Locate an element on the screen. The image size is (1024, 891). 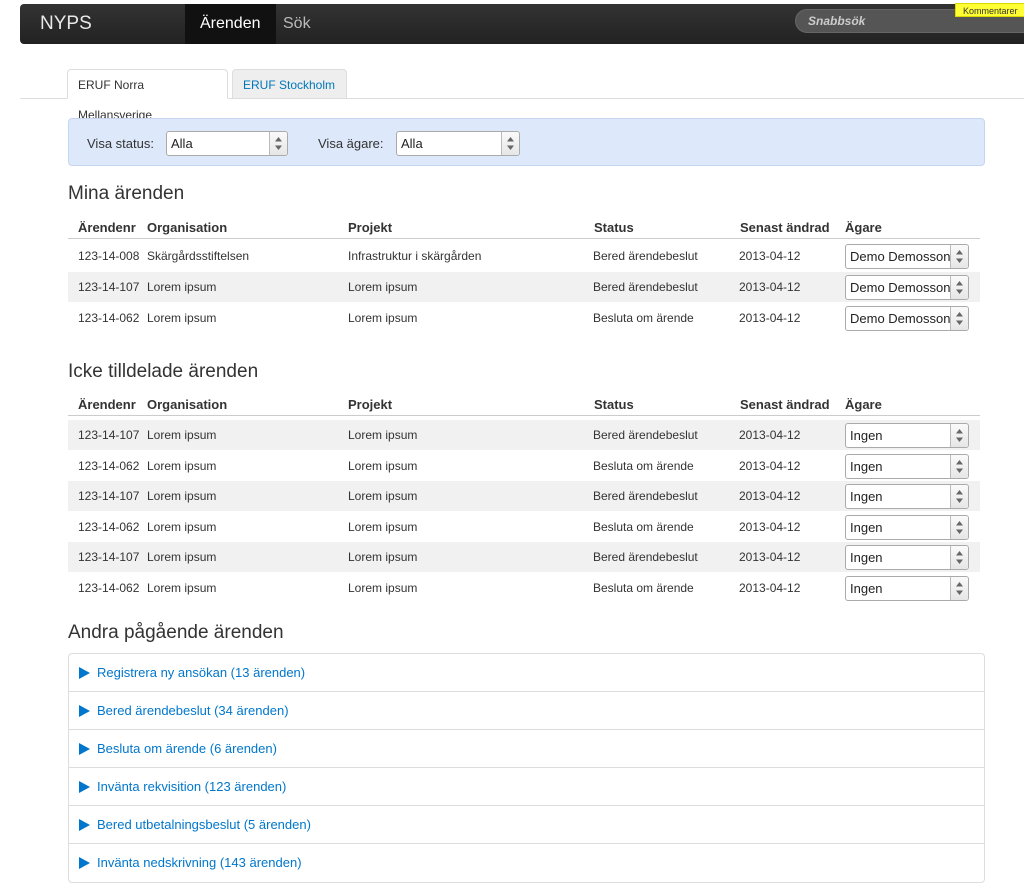
column-header: Projekt is located at coordinates (370, 404).